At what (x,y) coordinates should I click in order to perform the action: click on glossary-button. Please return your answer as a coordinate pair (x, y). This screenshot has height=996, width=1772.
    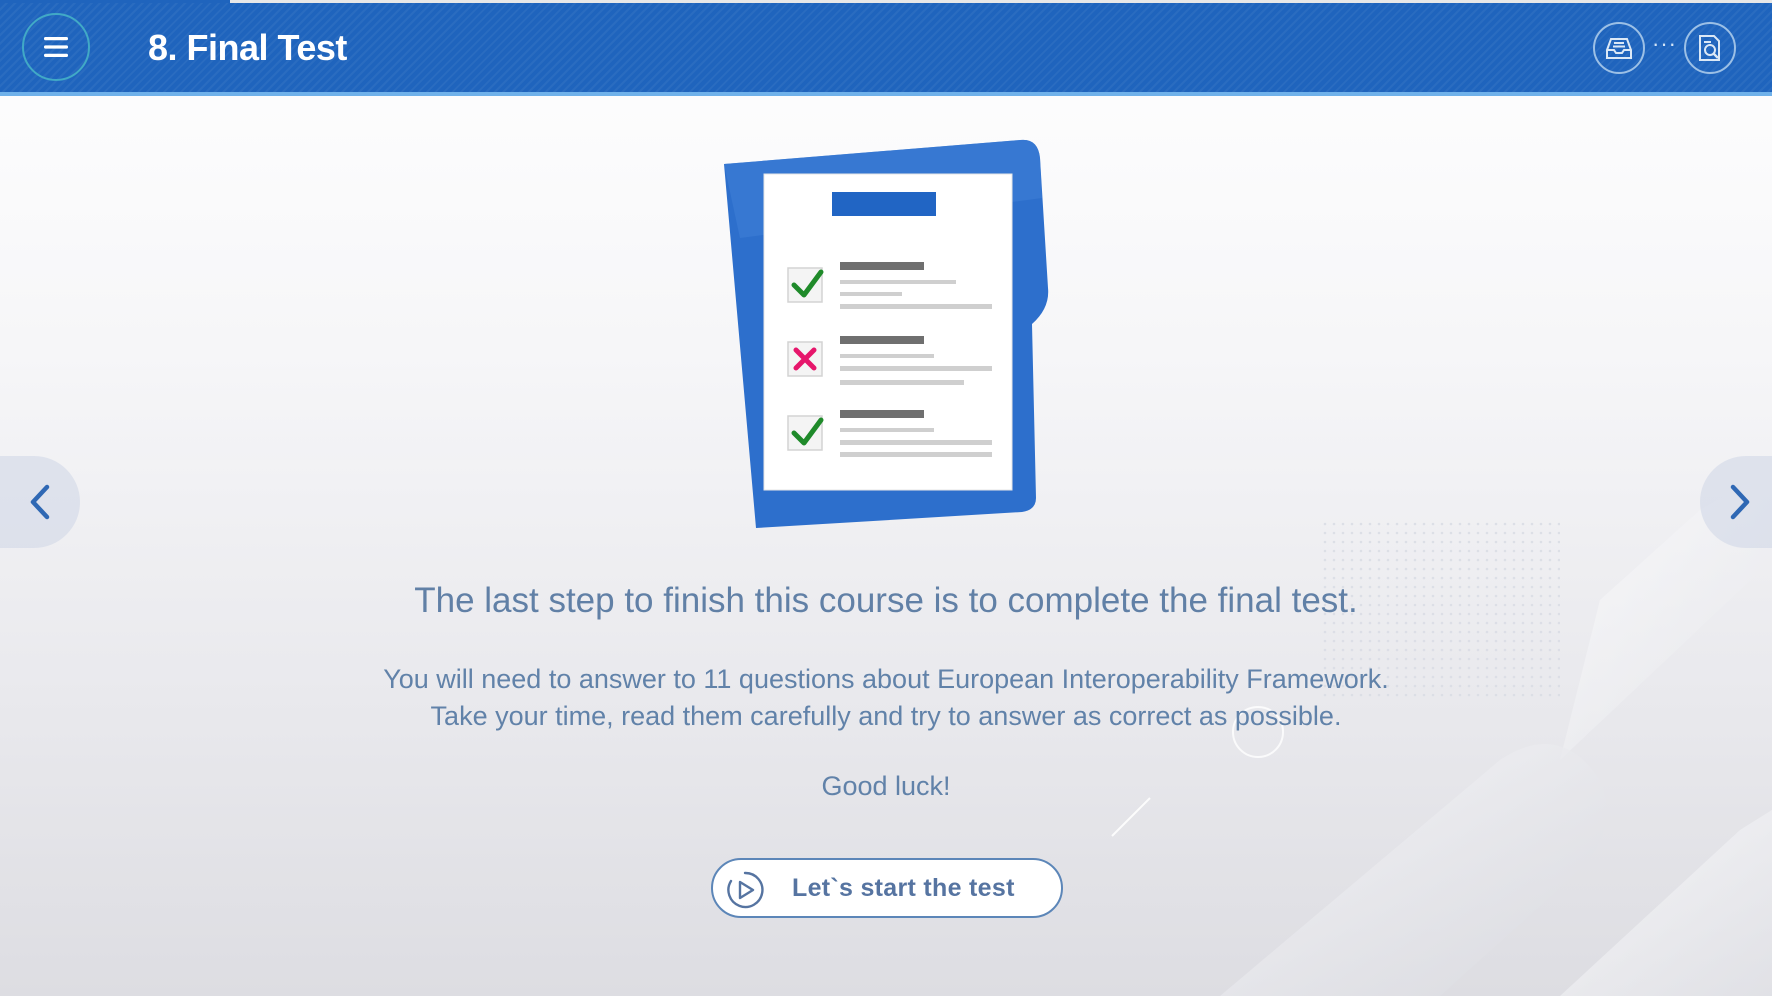
    Looking at the image, I should click on (1619, 48).